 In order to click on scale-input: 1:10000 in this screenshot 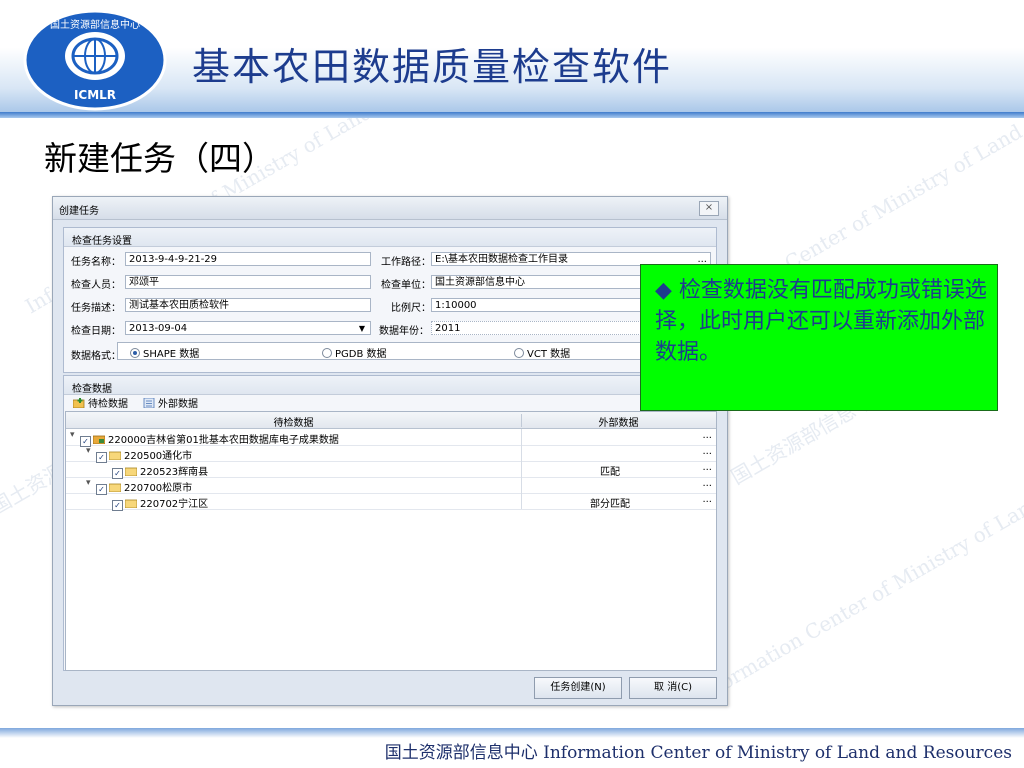, I will do `click(536, 305)`.